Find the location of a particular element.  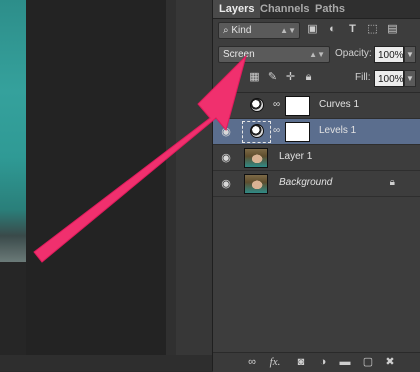

lock-pixels-icon: ✎ is located at coordinates (272, 77).